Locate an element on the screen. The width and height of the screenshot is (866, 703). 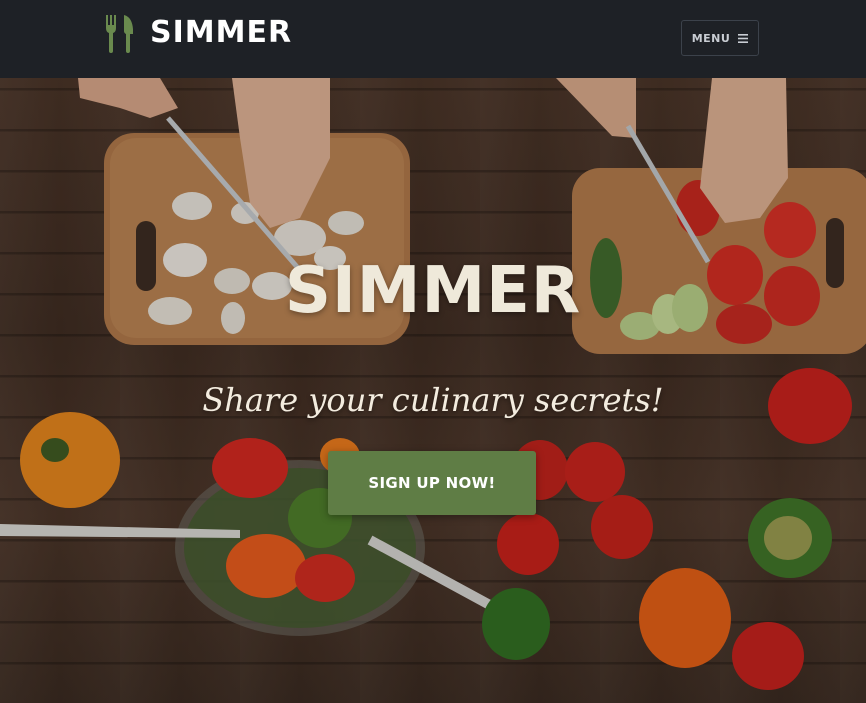
brand-name: SIMMER is located at coordinates (221, 32).